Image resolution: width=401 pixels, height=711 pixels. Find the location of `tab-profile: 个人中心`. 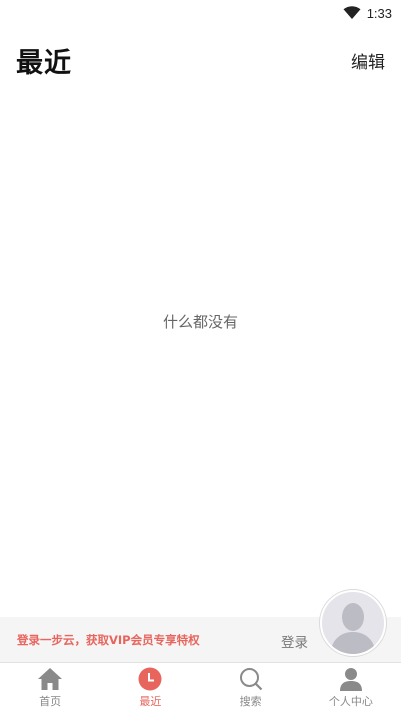

tab-profile: 个人中心 is located at coordinates (351, 687).